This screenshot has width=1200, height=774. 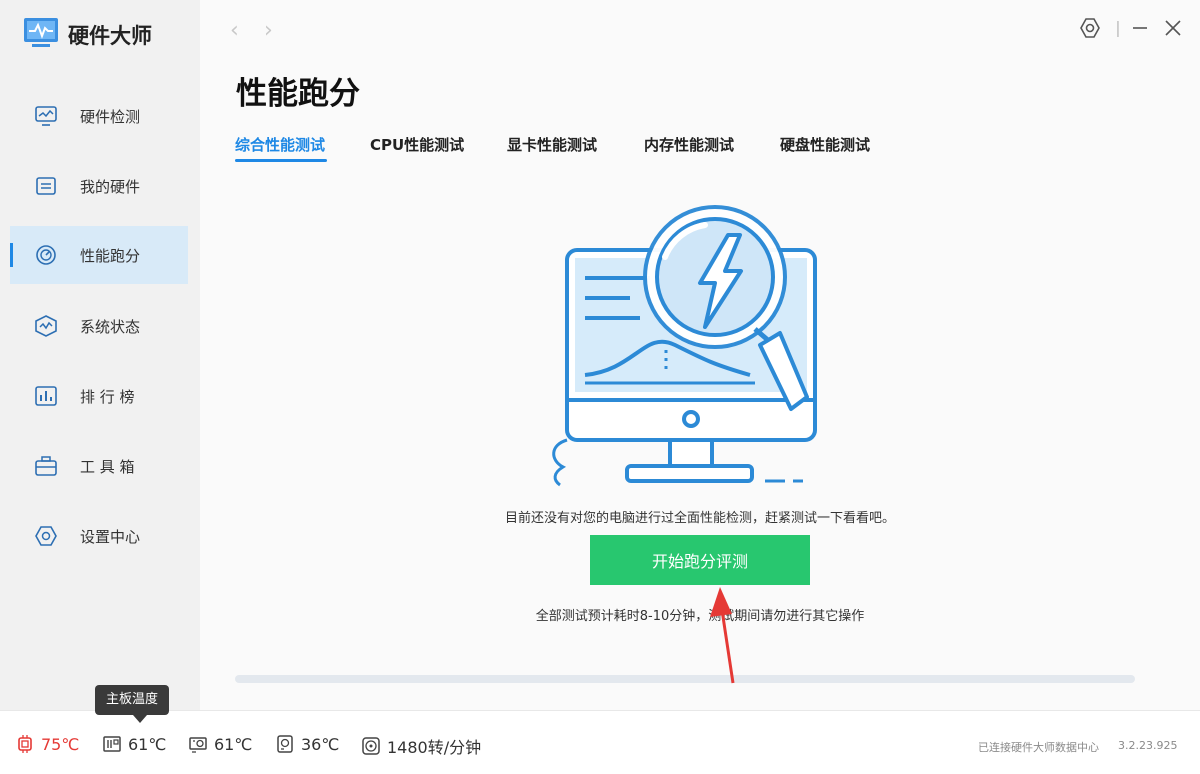 What do you see at coordinates (107, 467) in the screenshot?
I see `sidebar-item-label: 工 具 箱` at bounding box center [107, 467].